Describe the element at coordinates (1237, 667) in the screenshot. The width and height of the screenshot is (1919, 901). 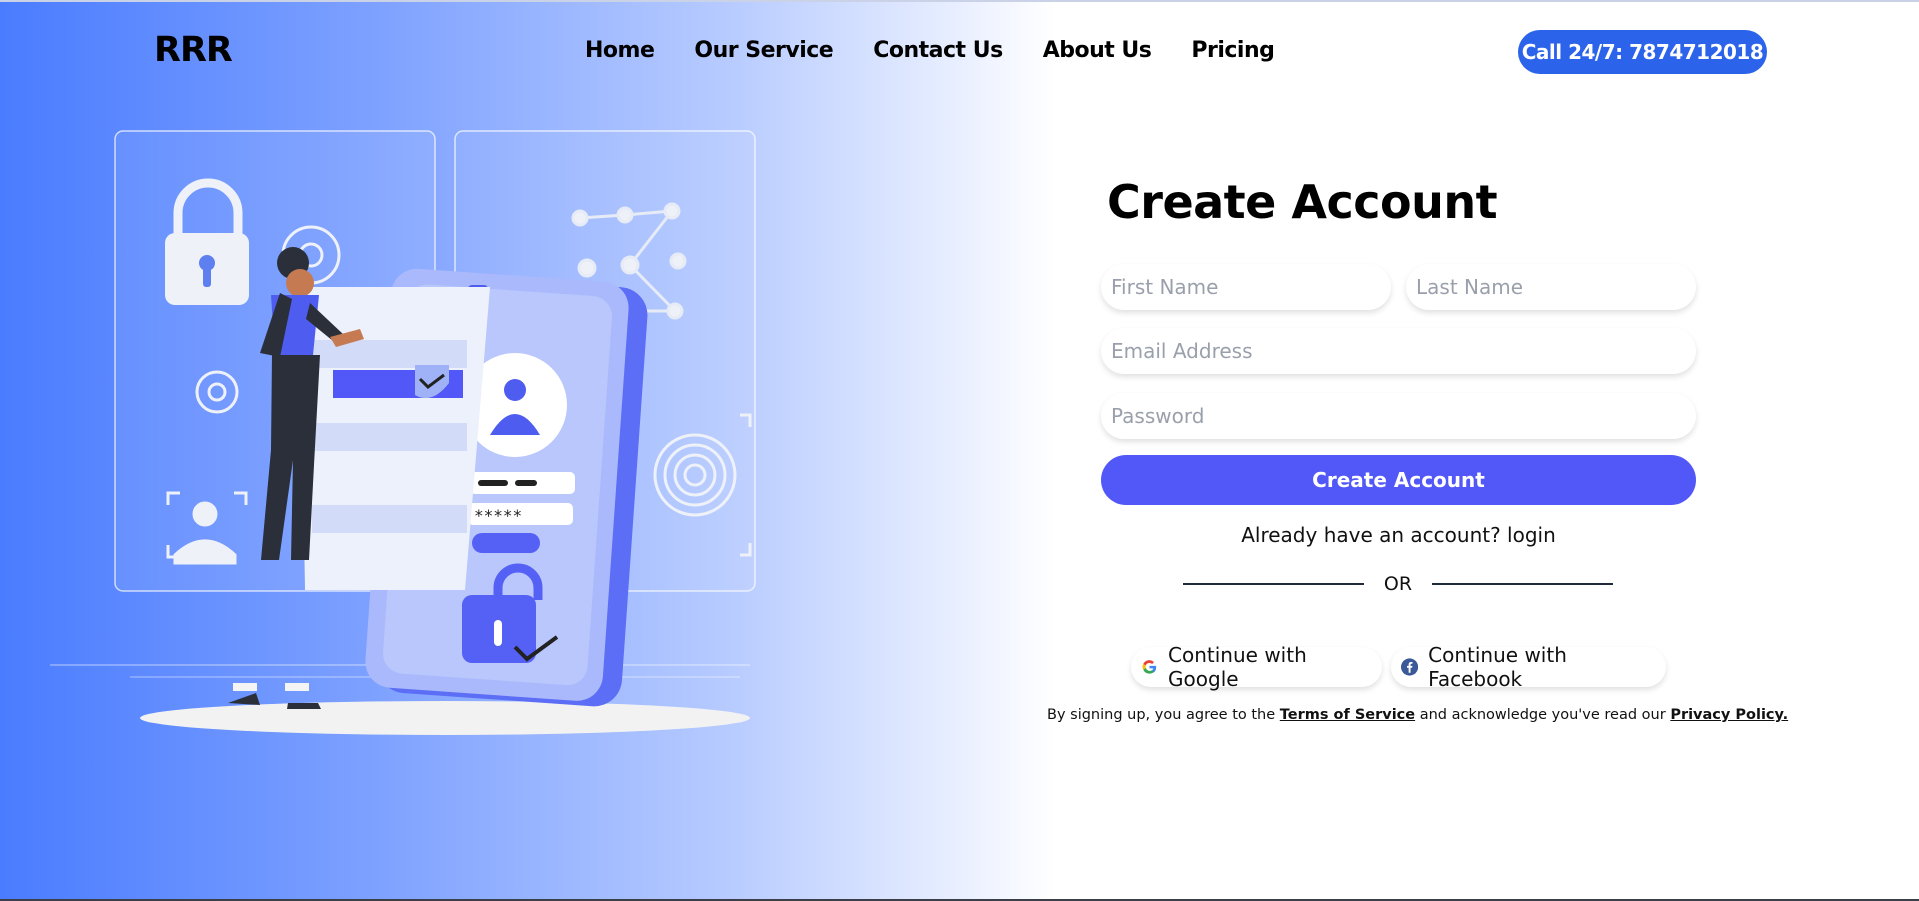
I see `google-label: Continue with Google` at that location.